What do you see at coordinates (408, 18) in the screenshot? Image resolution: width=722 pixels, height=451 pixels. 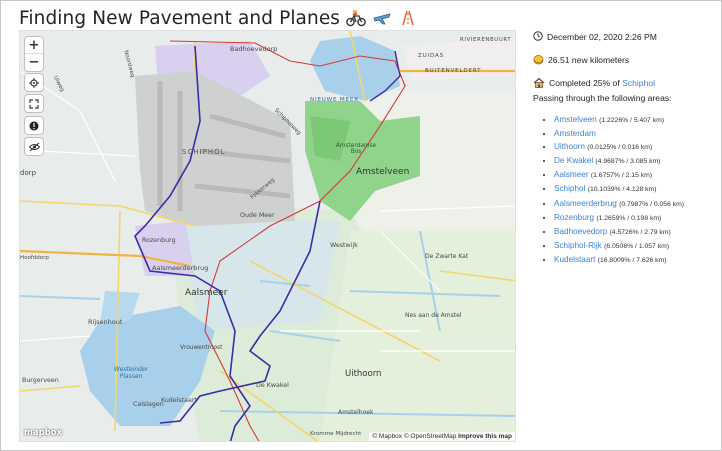 I see `road-icon` at bounding box center [408, 18].